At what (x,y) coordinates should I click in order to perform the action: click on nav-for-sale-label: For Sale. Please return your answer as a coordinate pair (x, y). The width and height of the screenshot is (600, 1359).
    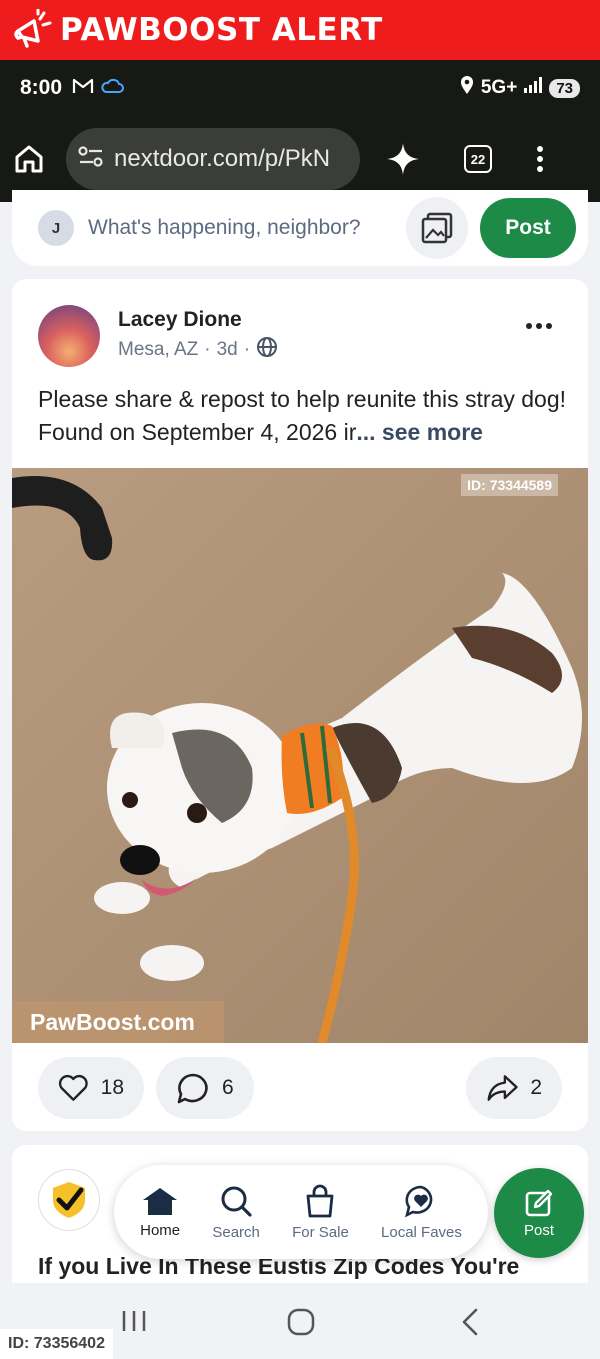
    Looking at the image, I should click on (320, 1232).